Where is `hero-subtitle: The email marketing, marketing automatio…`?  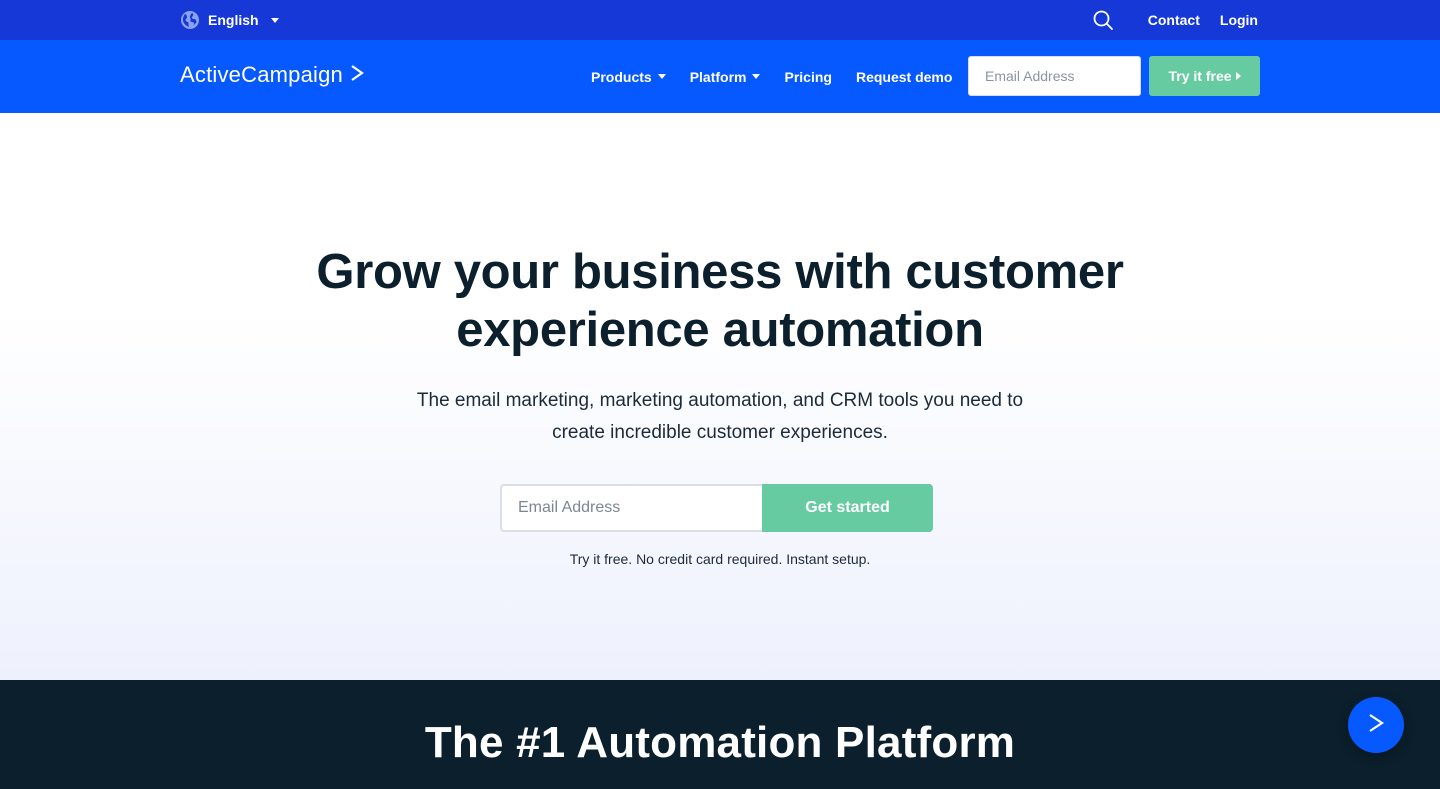 hero-subtitle: The email marketing, marketing automatio… is located at coordinates (720, 417).